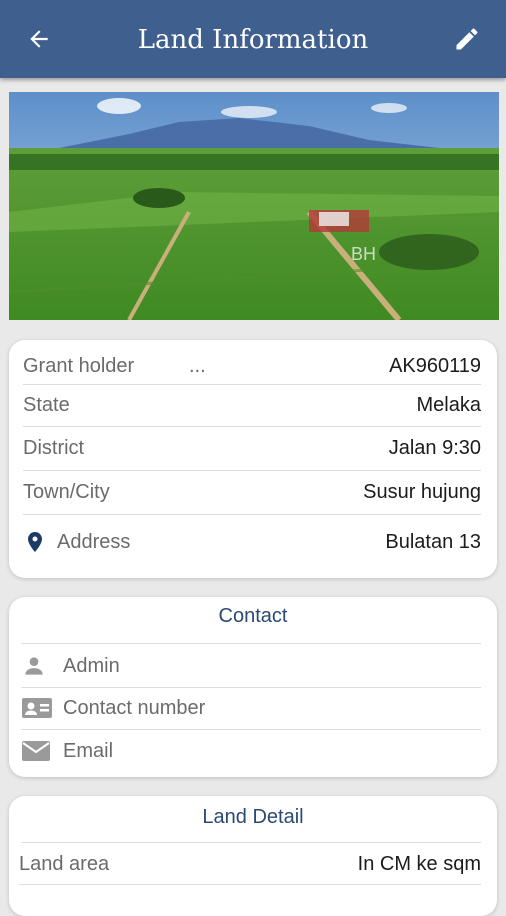  Describe the element at coordinates (64, 863) in the screenshot. I see `land-area-label: Land area` at that location.